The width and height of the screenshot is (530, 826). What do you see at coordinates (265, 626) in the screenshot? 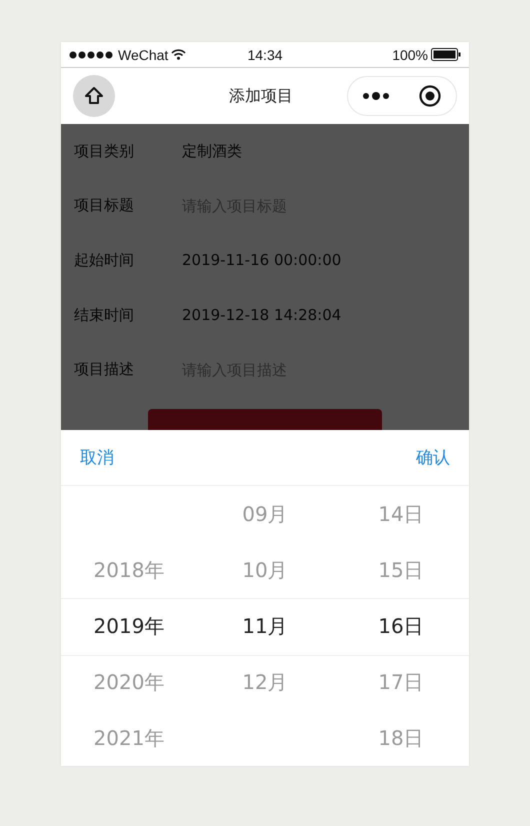
I see `picker-option: 11月` at bounding box center [265, 626].